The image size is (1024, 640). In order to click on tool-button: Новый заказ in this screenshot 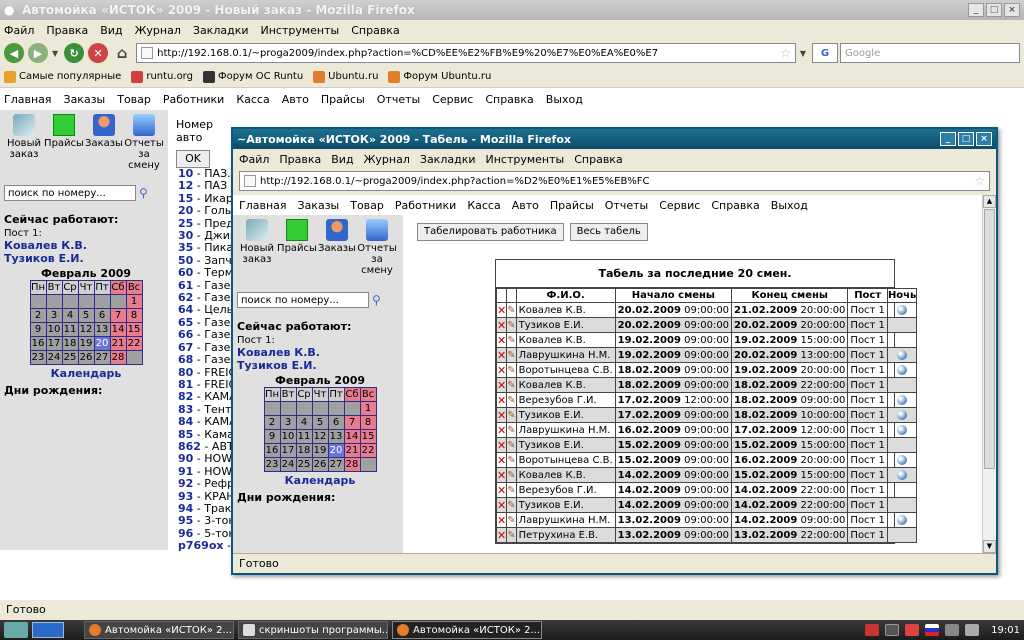, I will do `click(257, 247)`.